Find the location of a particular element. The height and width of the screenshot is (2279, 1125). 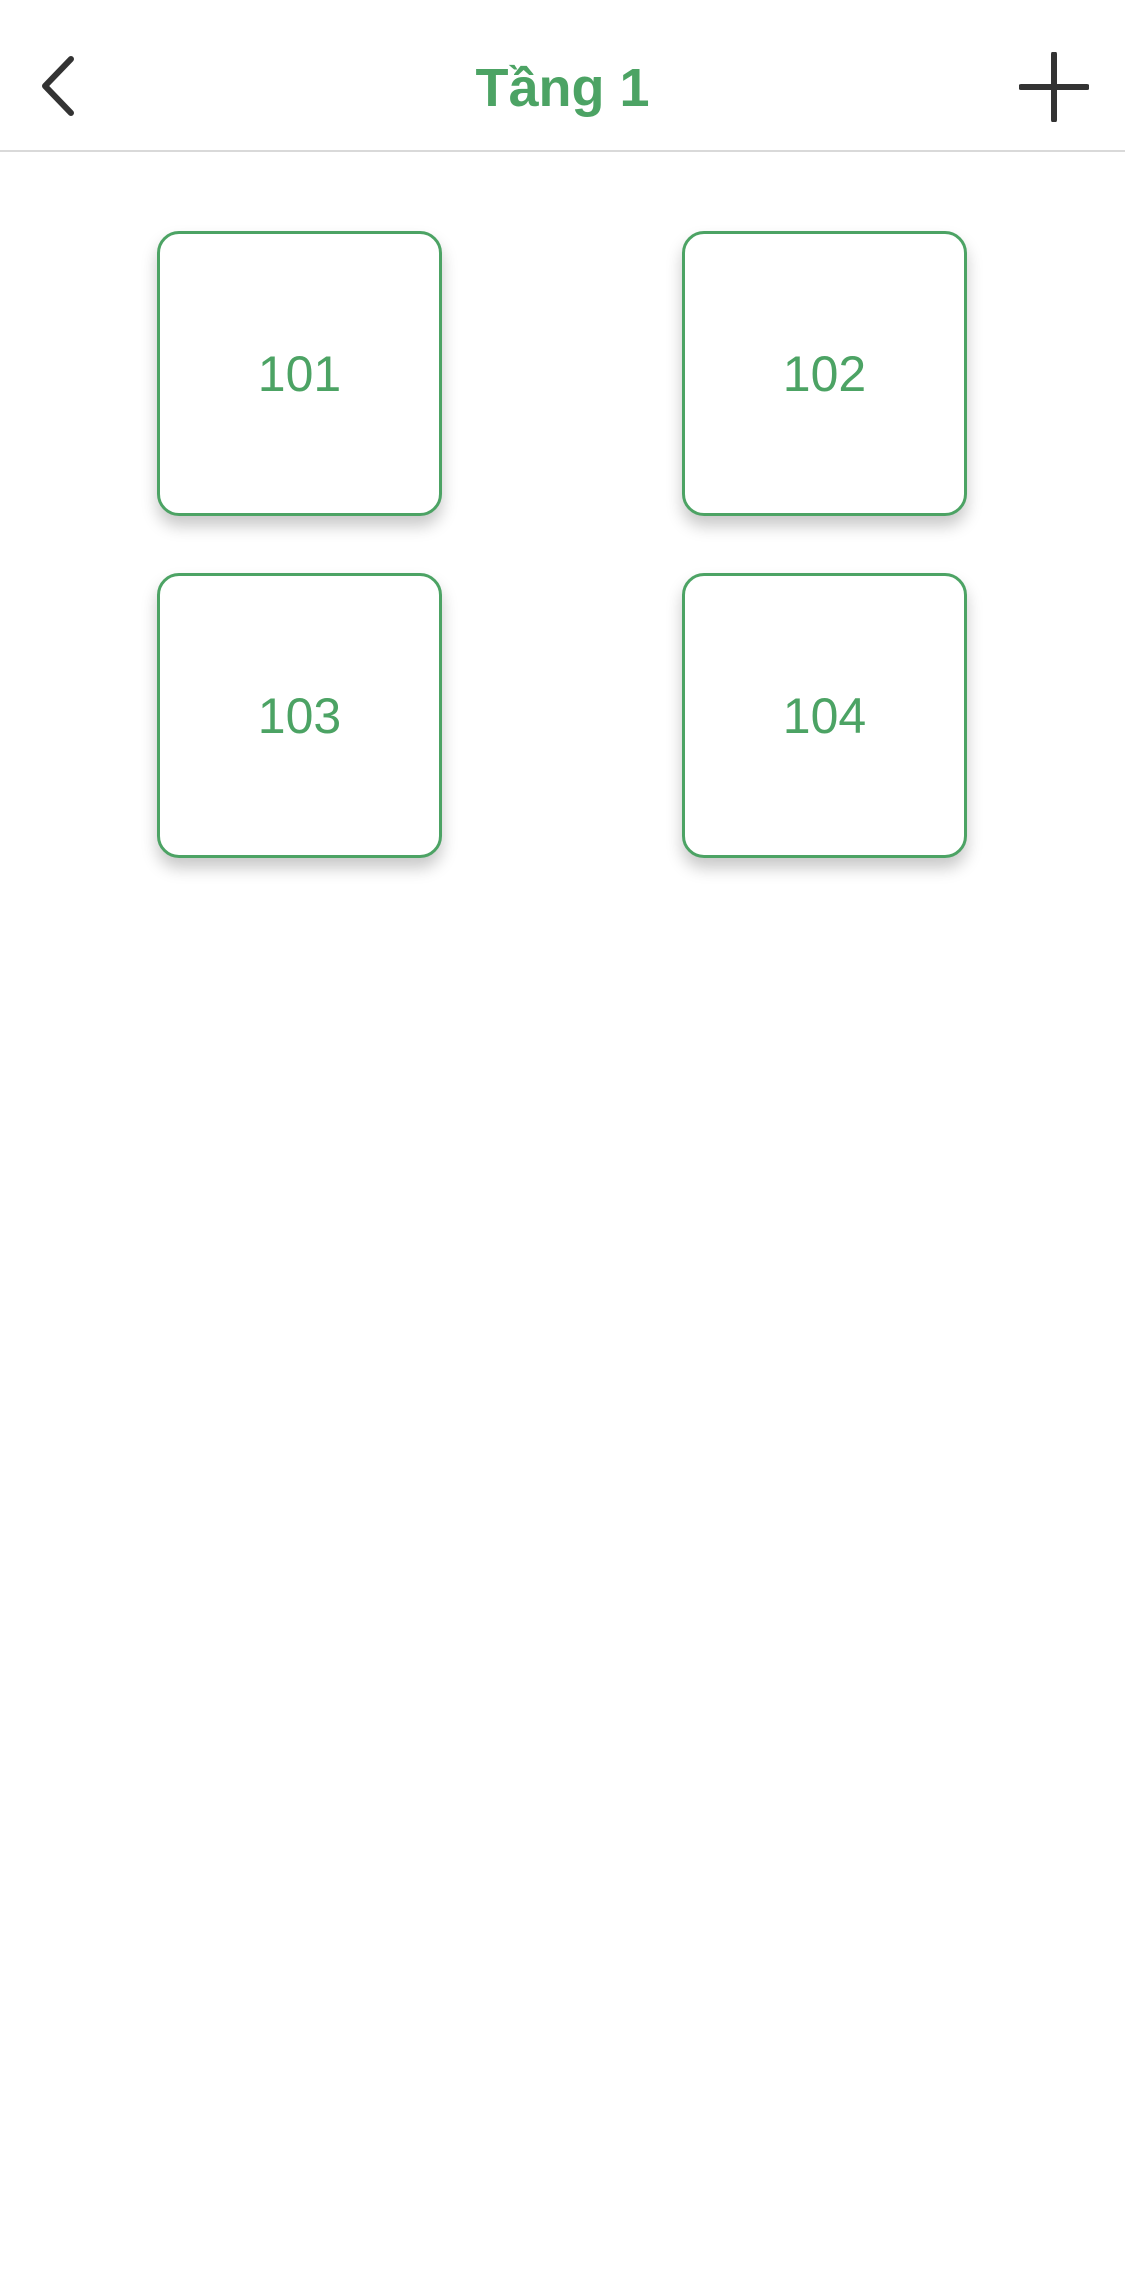

room-label: 102 is located at coordinates (824, 373).